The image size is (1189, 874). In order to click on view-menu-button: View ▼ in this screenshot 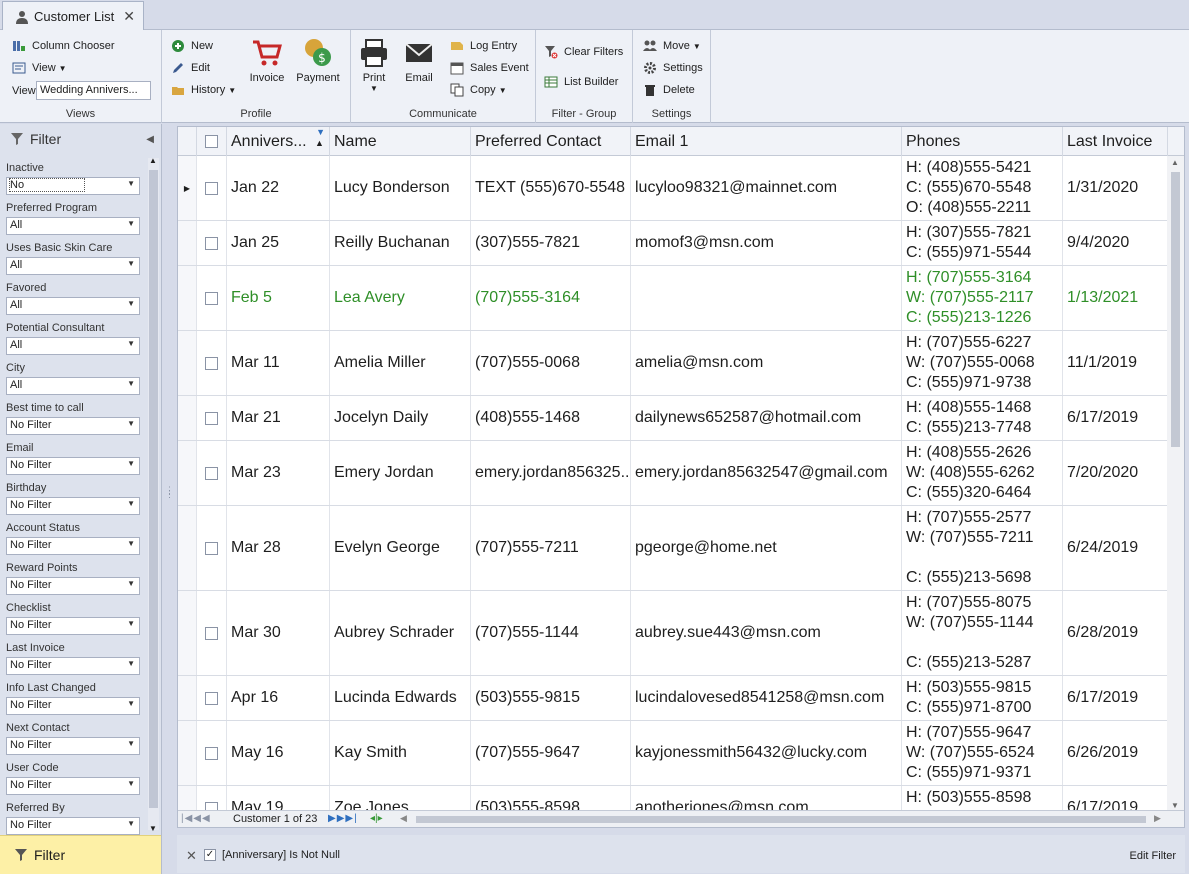, I will do `click(39, 68)`.